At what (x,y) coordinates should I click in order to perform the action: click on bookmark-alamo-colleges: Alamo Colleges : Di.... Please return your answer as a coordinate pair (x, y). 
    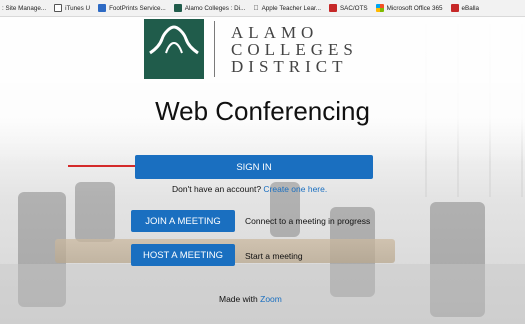
    Looking at the image, I should click on (209, 8).